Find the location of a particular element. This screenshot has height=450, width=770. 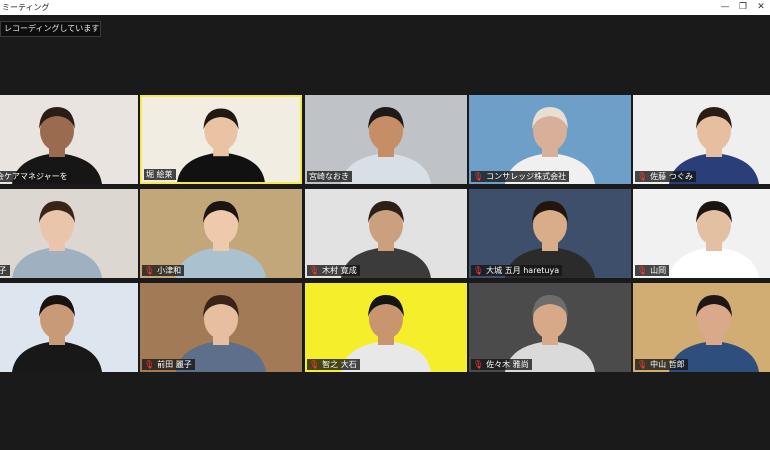

participant-name-tag: 🎙堀 絵莱 is located at coordinates (160, 174).